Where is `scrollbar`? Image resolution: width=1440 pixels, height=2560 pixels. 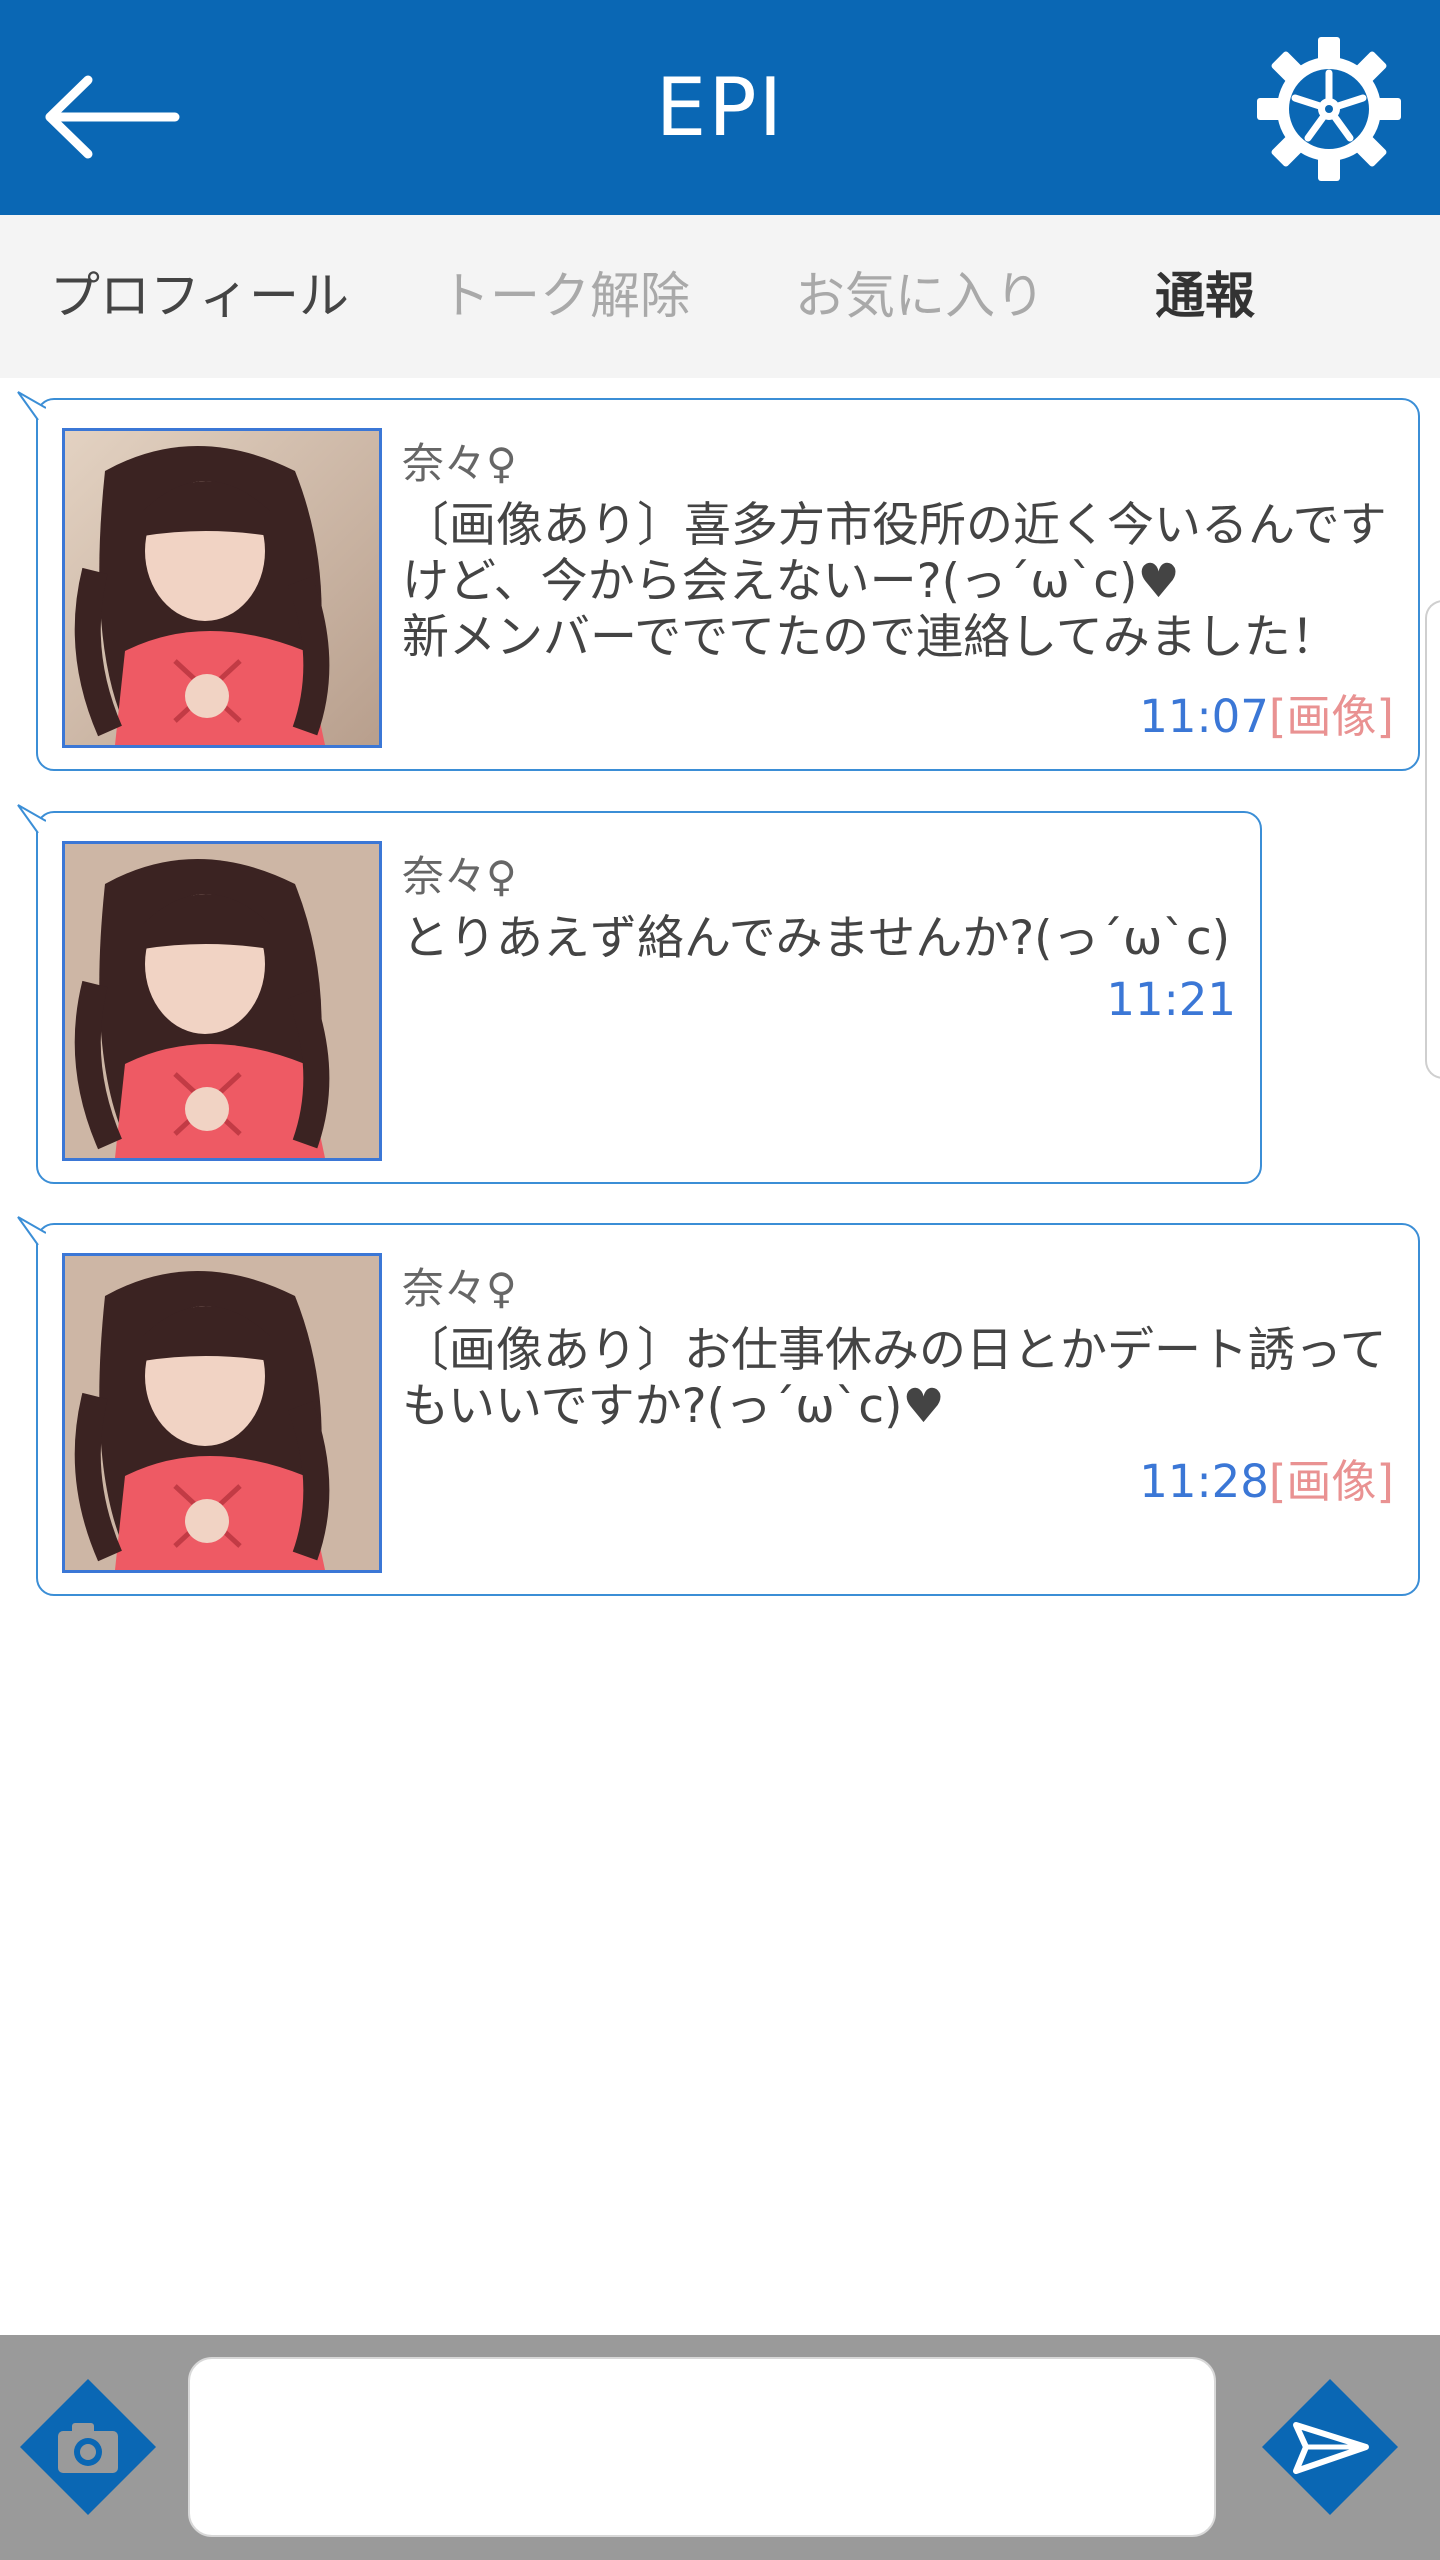
scrollbar is located at coordinates (1432, 839).